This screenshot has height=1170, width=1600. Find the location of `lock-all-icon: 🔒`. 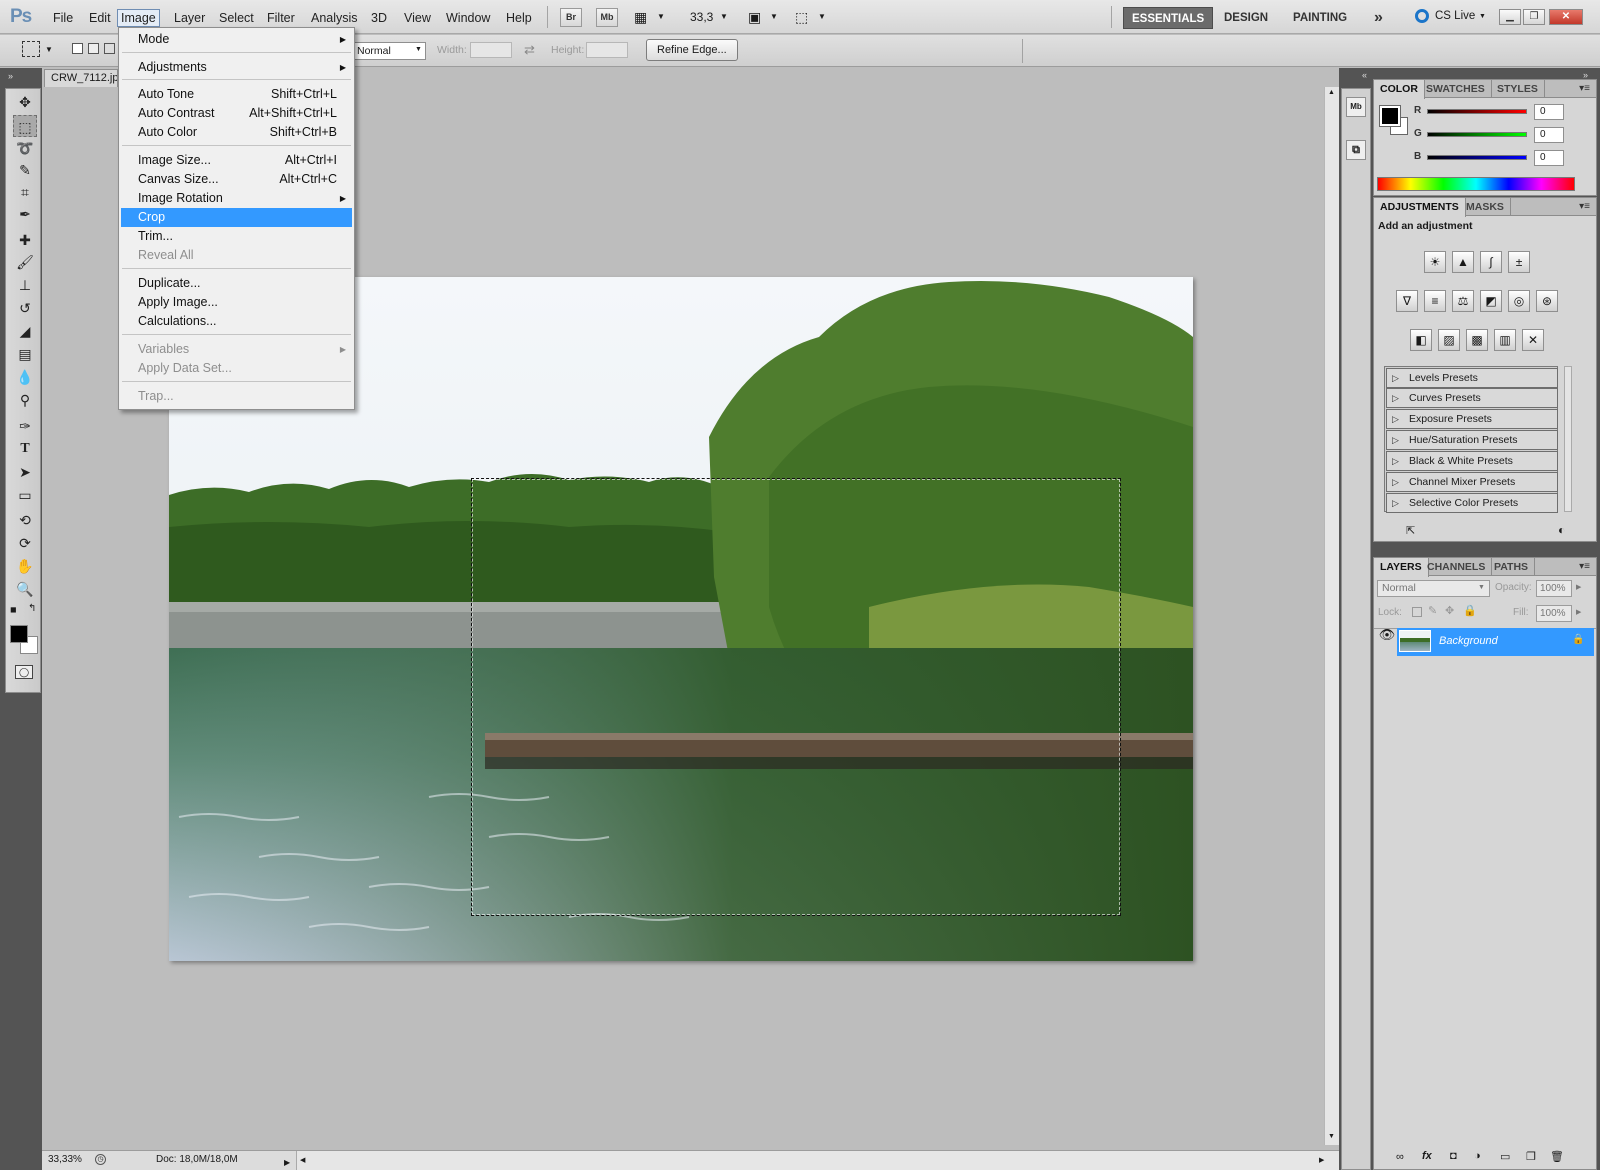

lock-all-icon: 🔒 is located at coordinates (1470, 610).